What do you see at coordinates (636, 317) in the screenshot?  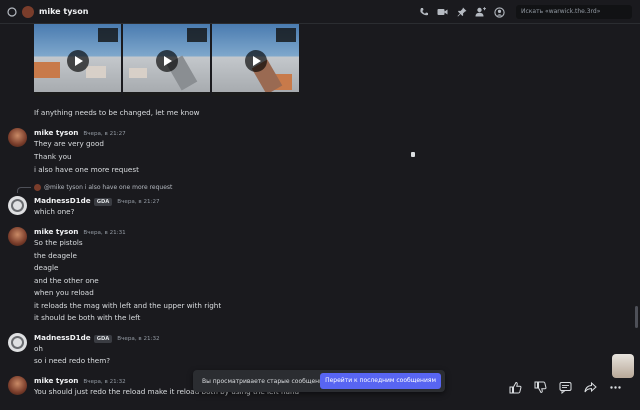 I see `scroll-thumb` at bounding box center [636, 317].